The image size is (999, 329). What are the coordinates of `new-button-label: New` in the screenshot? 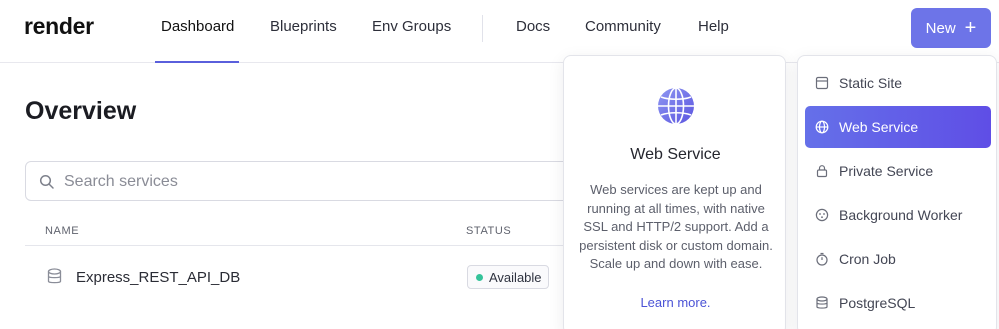 It's located at (940, 28).